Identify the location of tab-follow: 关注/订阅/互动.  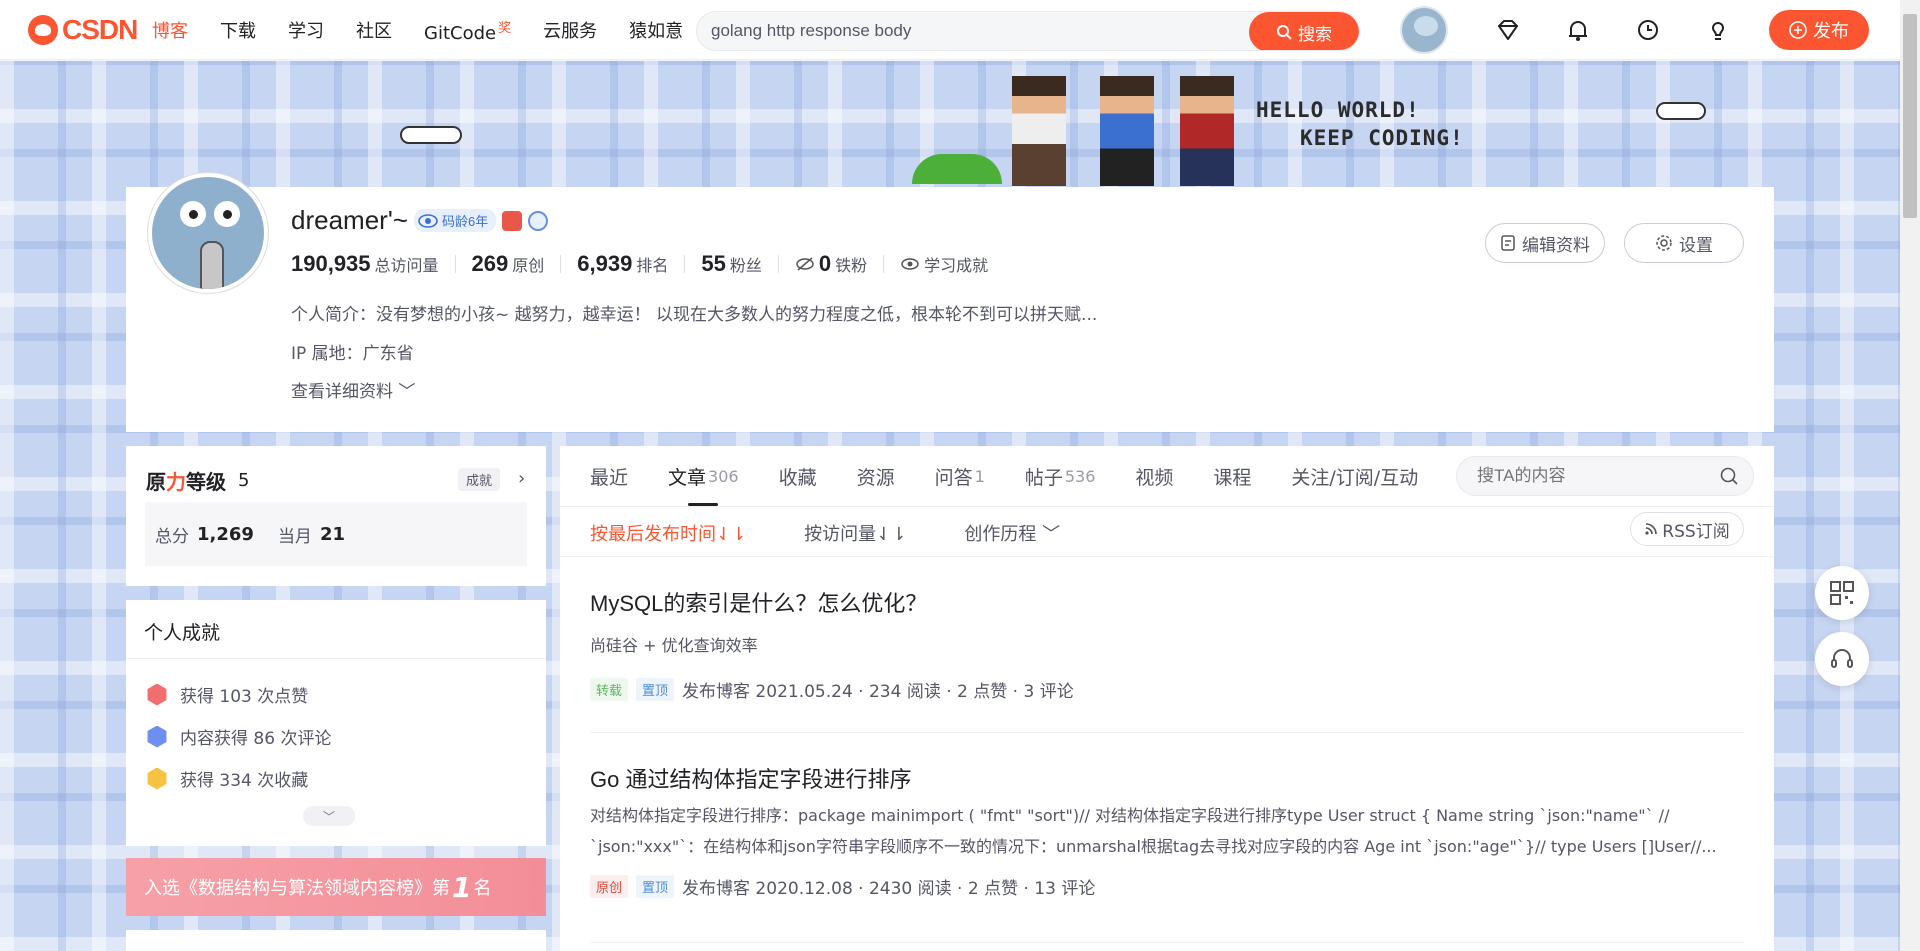
(1354, 476).